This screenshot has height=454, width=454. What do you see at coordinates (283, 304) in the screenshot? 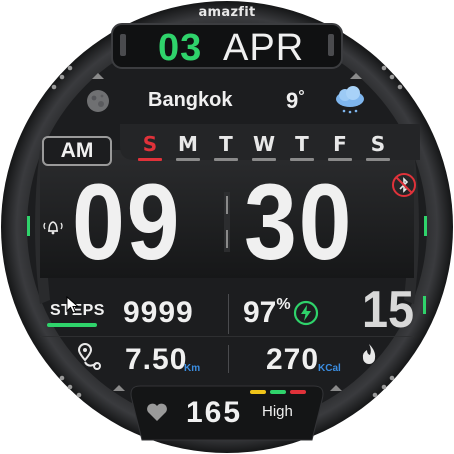
I see `battery-unit: %` at bounding box center [283, 304].